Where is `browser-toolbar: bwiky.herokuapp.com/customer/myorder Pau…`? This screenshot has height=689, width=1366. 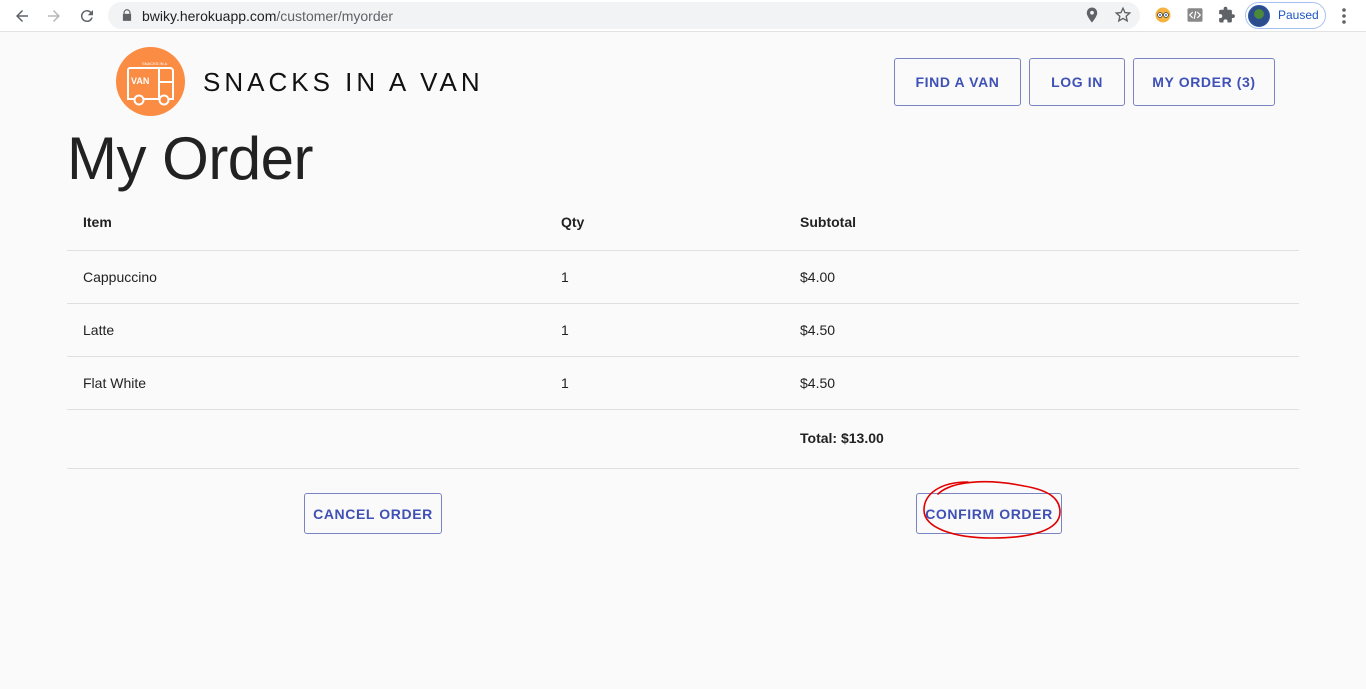
browser-toolbar: bwiky.herokuapp.com/customer/myorder Pau… is located at coordinates (683, 16).